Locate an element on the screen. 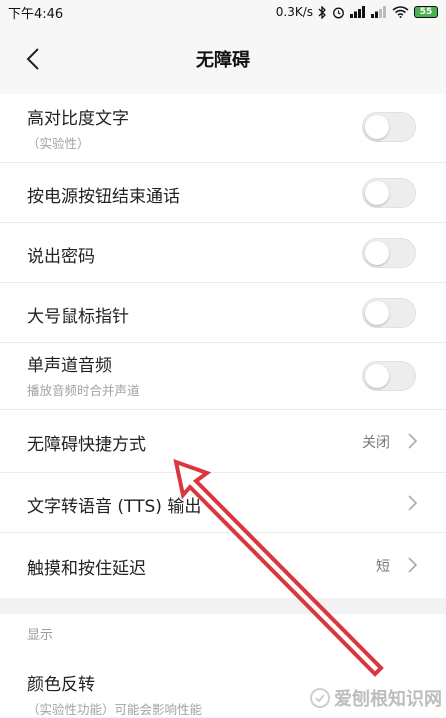 This screenshot has height=718, width=446. page-title: 无障碍 is located at coordinates (223, 60).